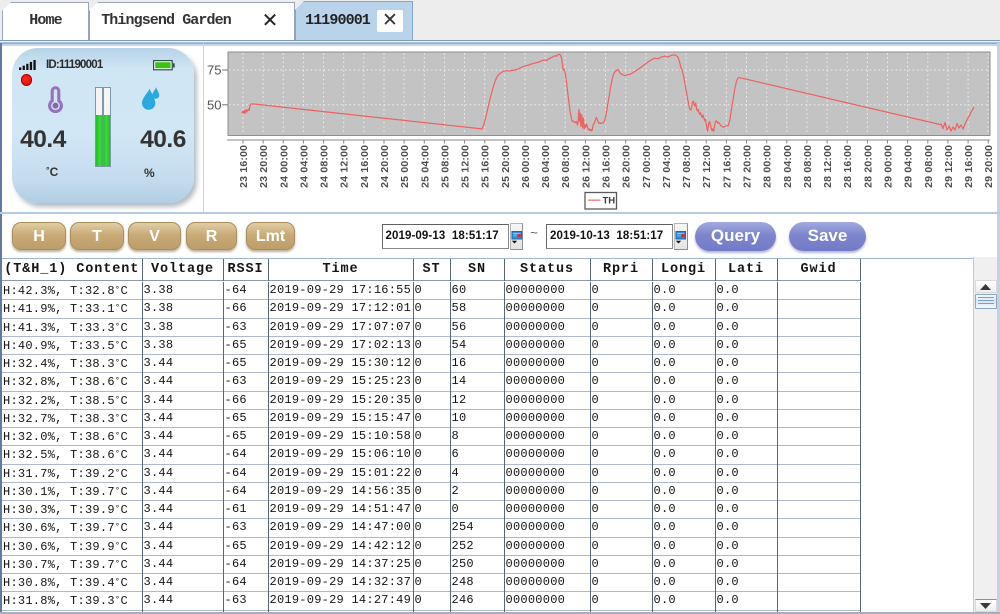  I want to click on svg-text: 75, so click(214, 70).